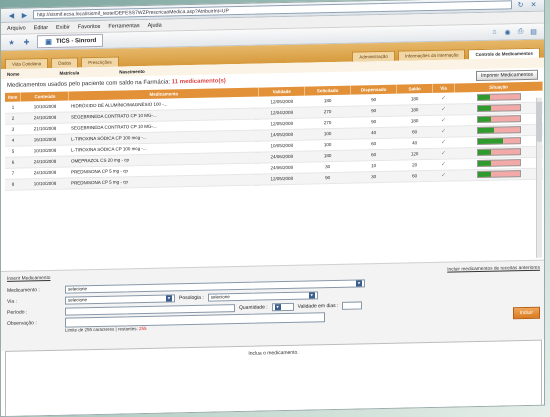 This screenshot has width=550, height=417. What do you see at coordinates (13, 107) in the screenshot?
I see `cell-item: 1` at bounding box center [13, 107].